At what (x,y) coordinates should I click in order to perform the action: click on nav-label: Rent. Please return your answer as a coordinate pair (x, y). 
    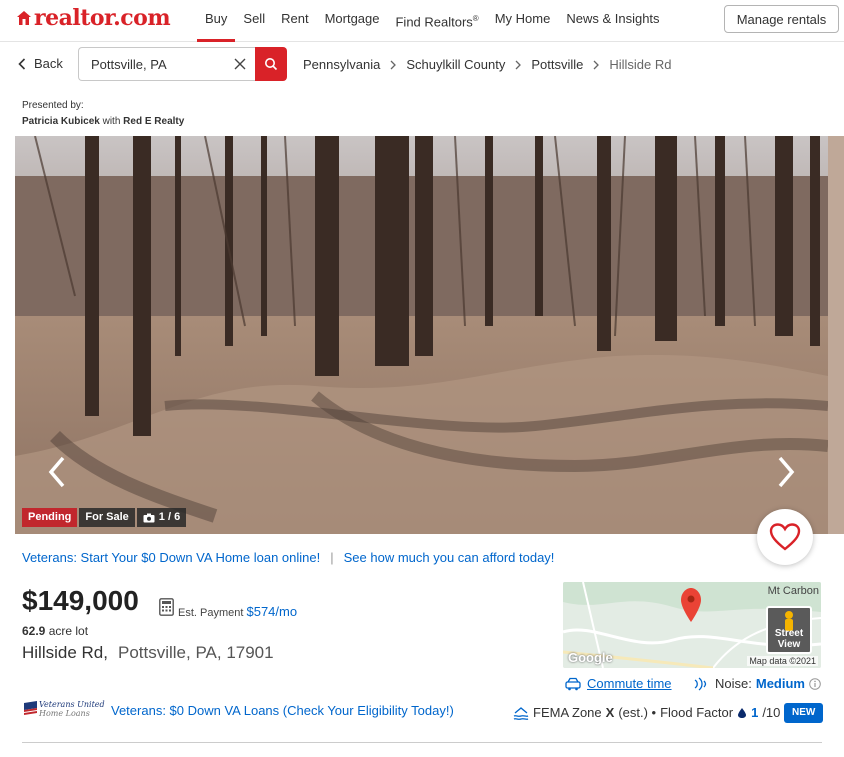
    Looking at the image, I should click on (295, 18).